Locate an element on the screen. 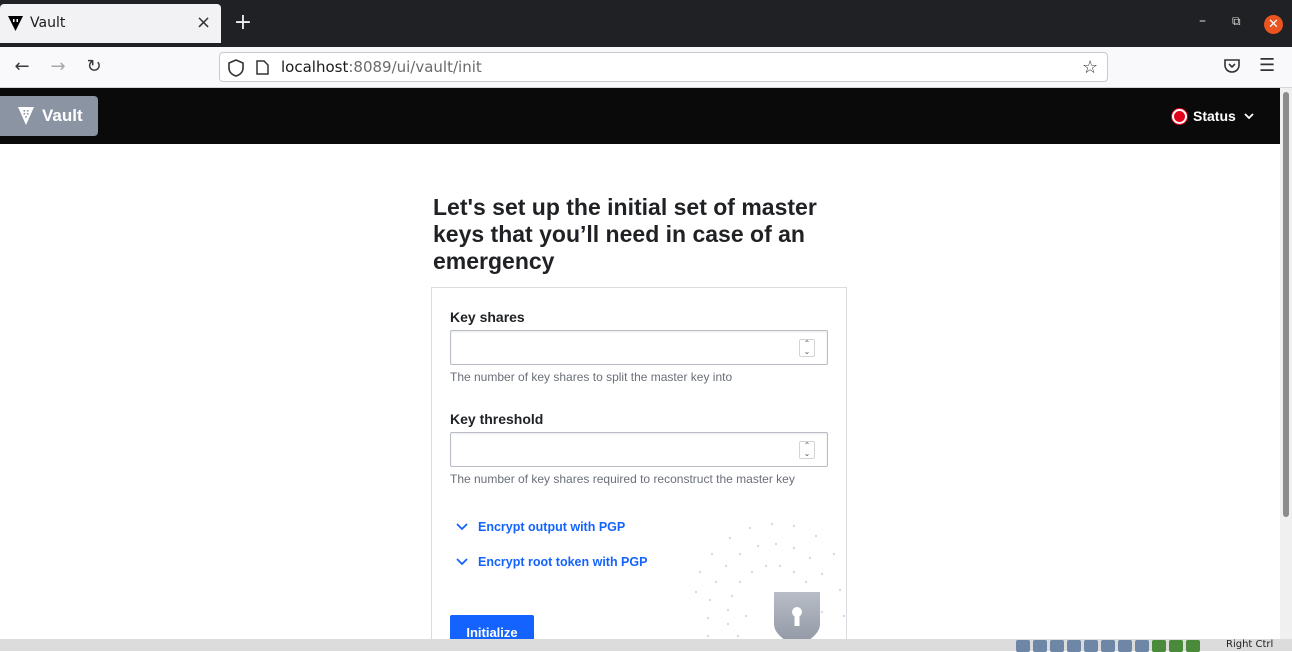  key-shares-input: ⌃⌄ is located at coordinates (639, 347).